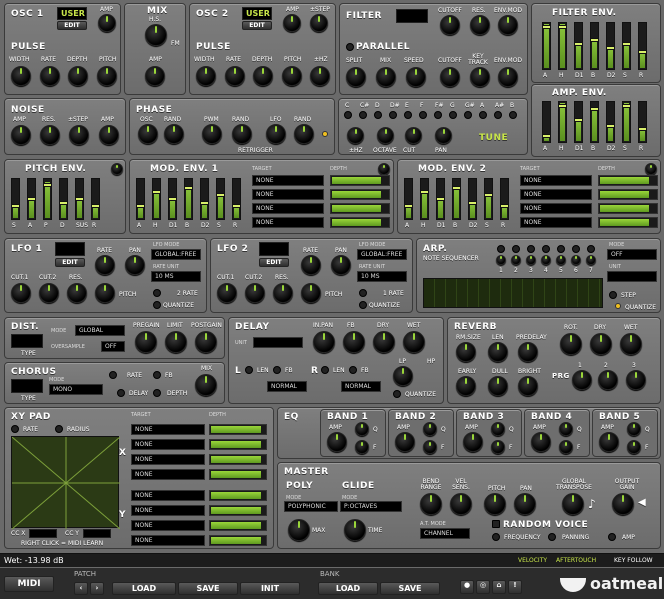  Describe the element at coordinates (573, 504) in the screenshot. I see `master-global-knob` at that location.